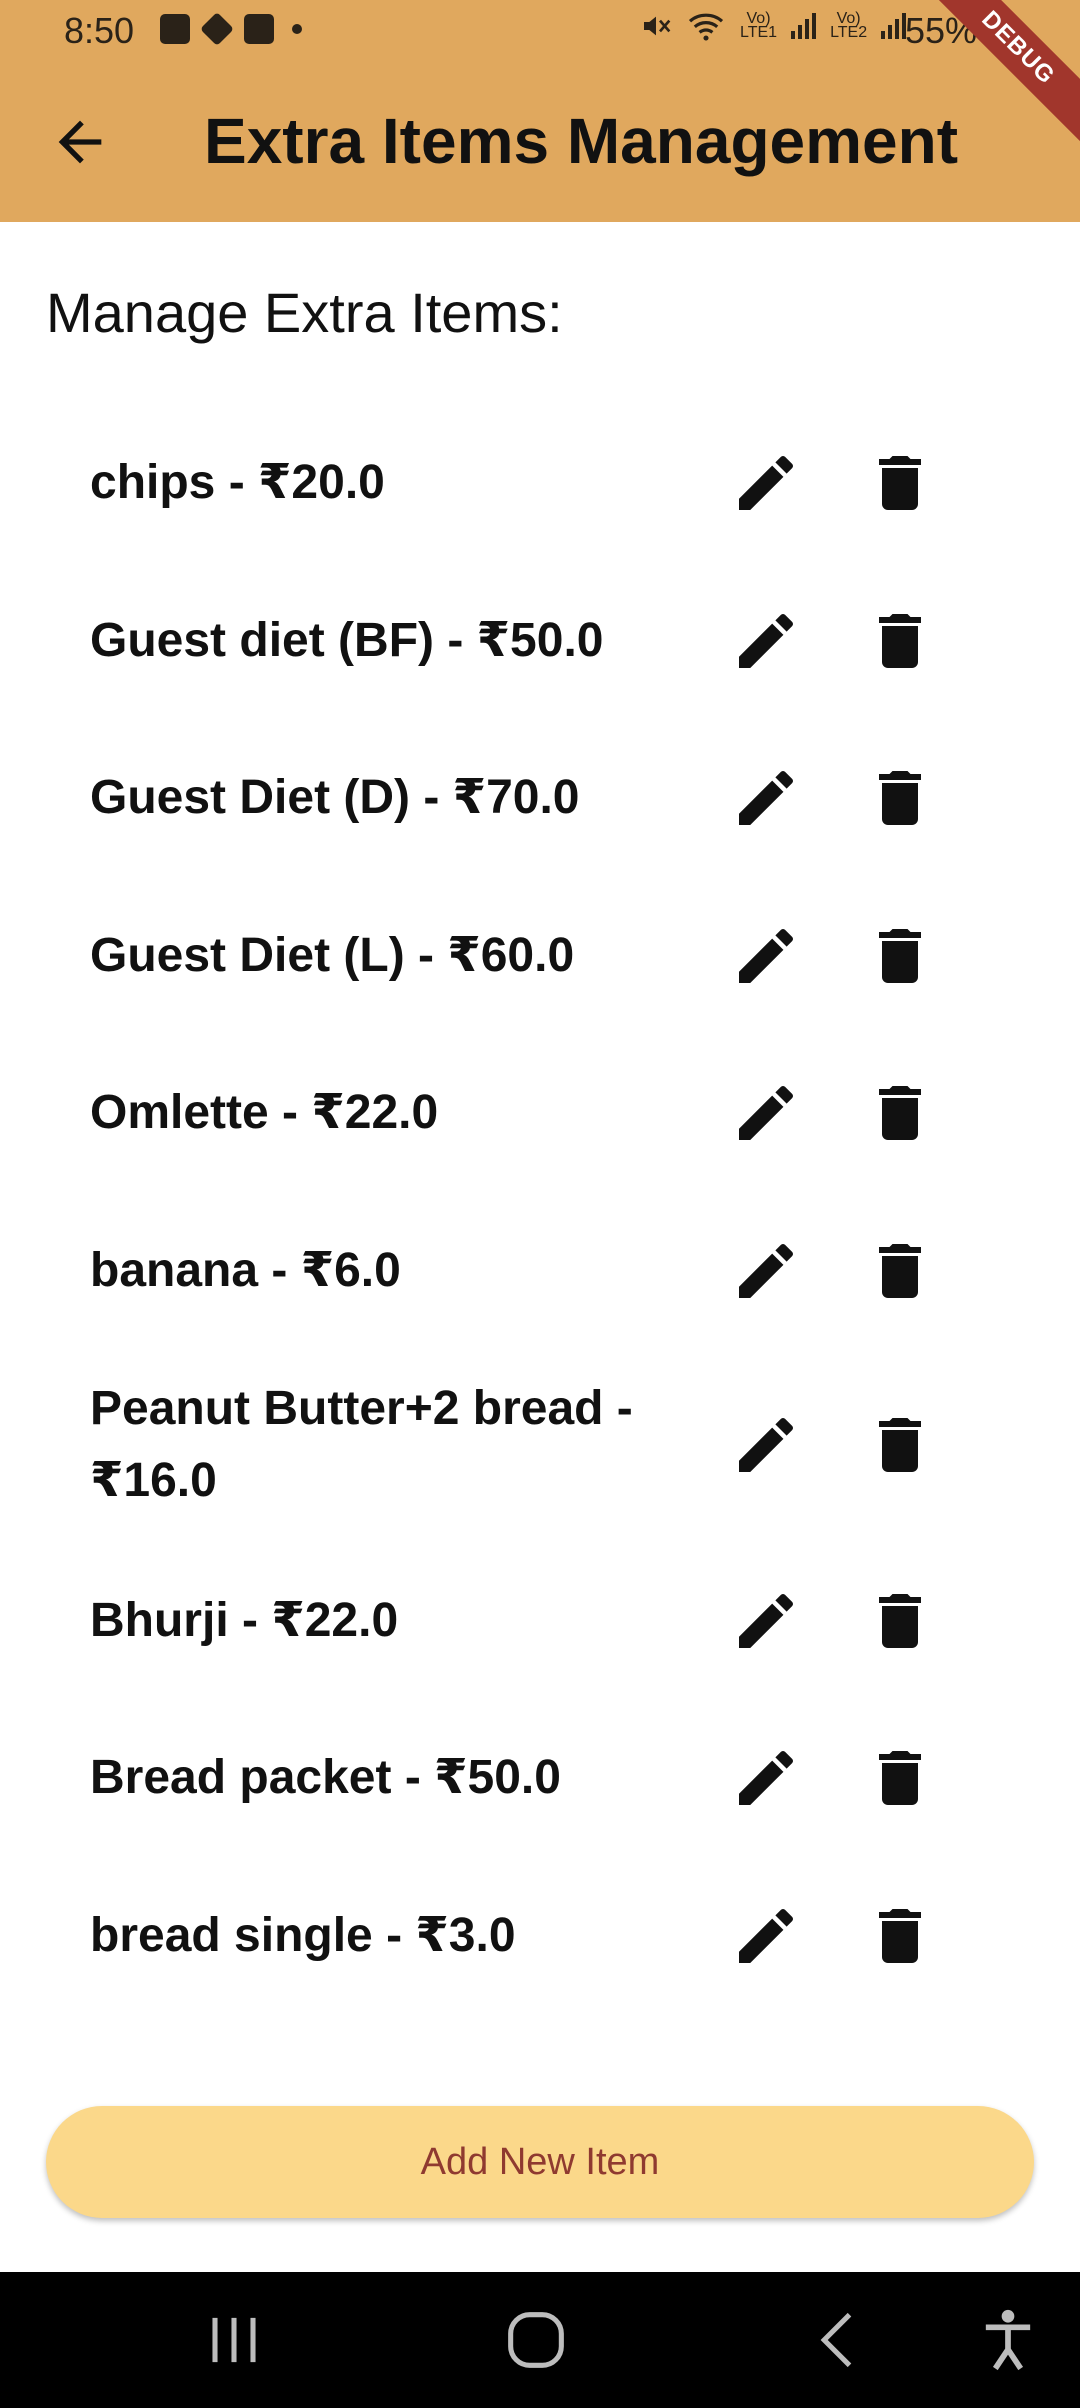  I want to click on status-time: 8:50, so click(99, 30).